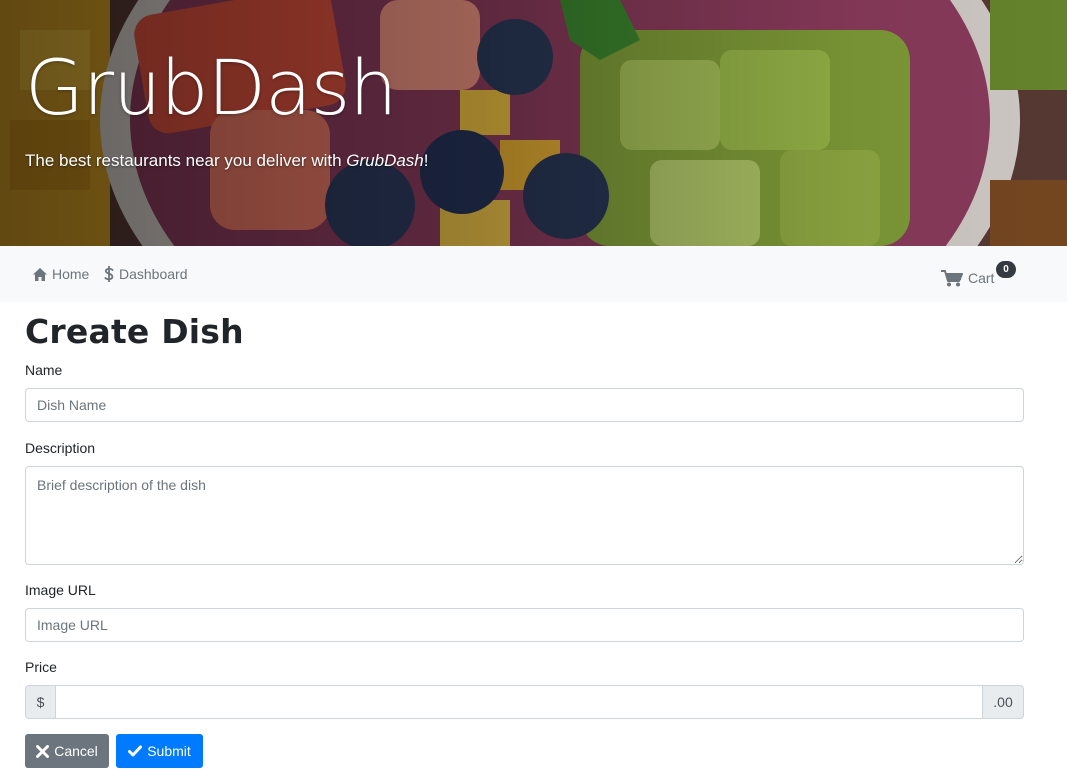  I want to click on cancel-button: Cancel, so click(67, 751).